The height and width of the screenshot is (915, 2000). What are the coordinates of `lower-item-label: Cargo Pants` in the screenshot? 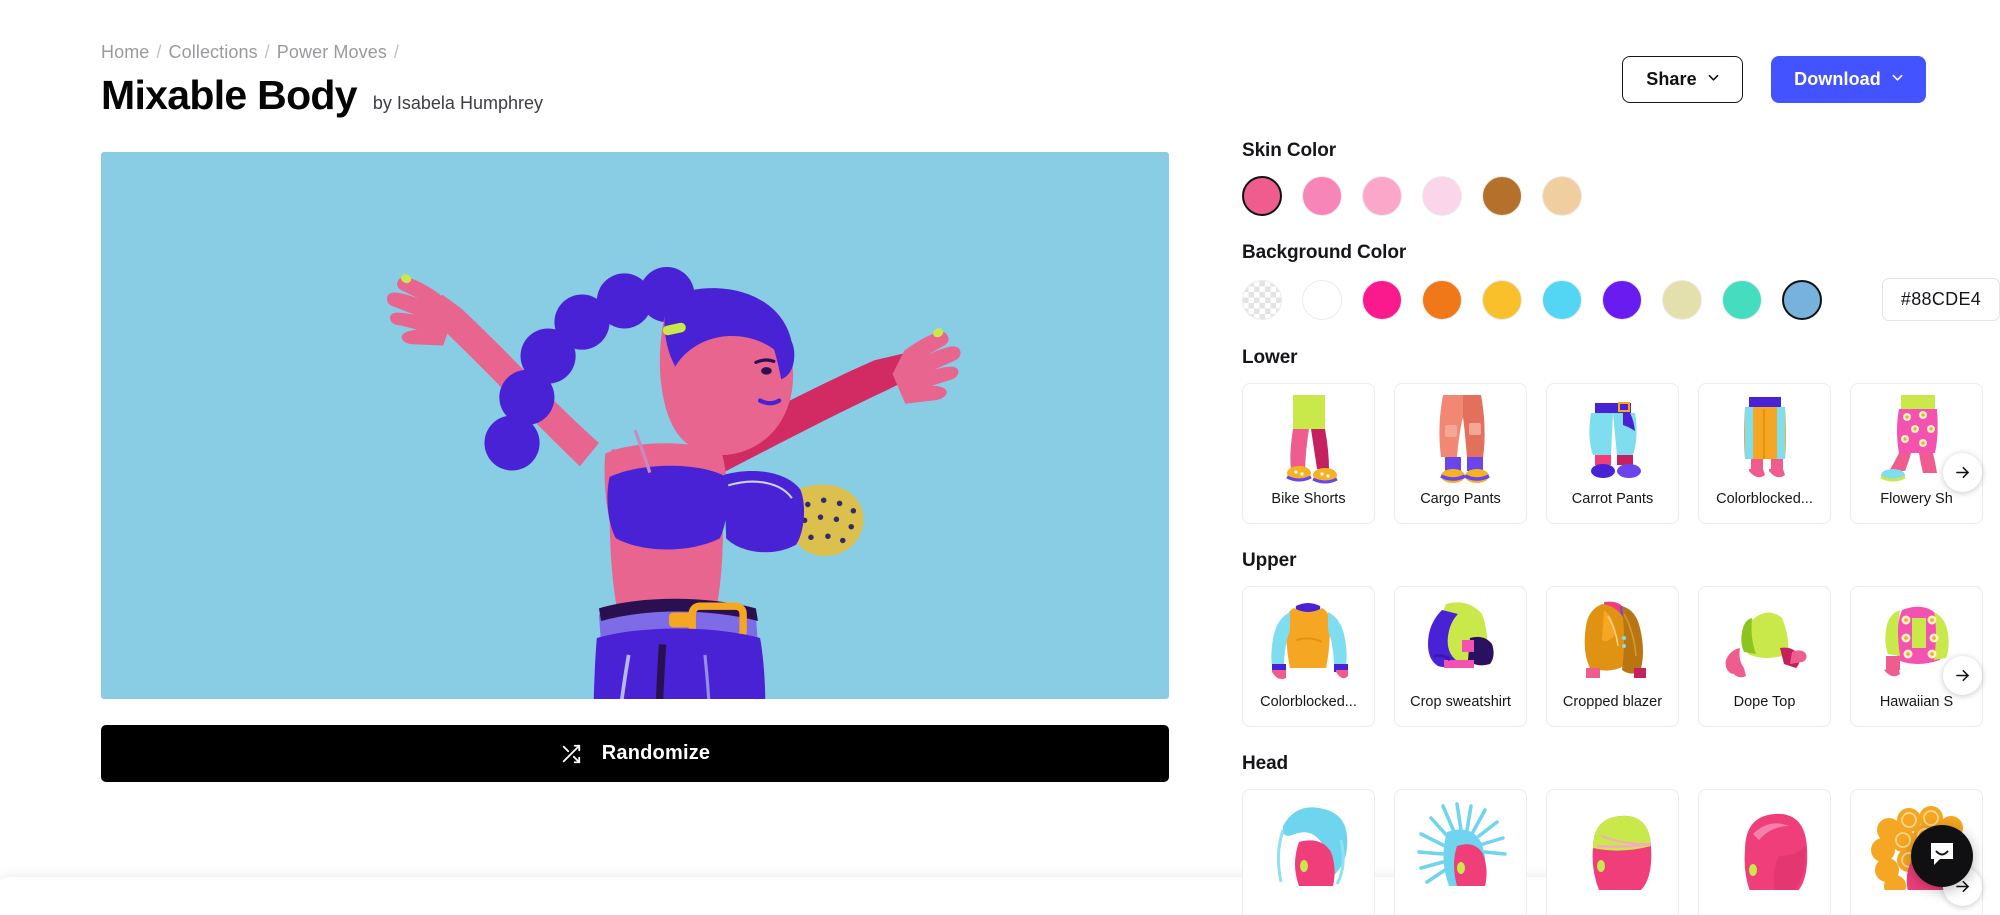 It's located at (1460, 499).